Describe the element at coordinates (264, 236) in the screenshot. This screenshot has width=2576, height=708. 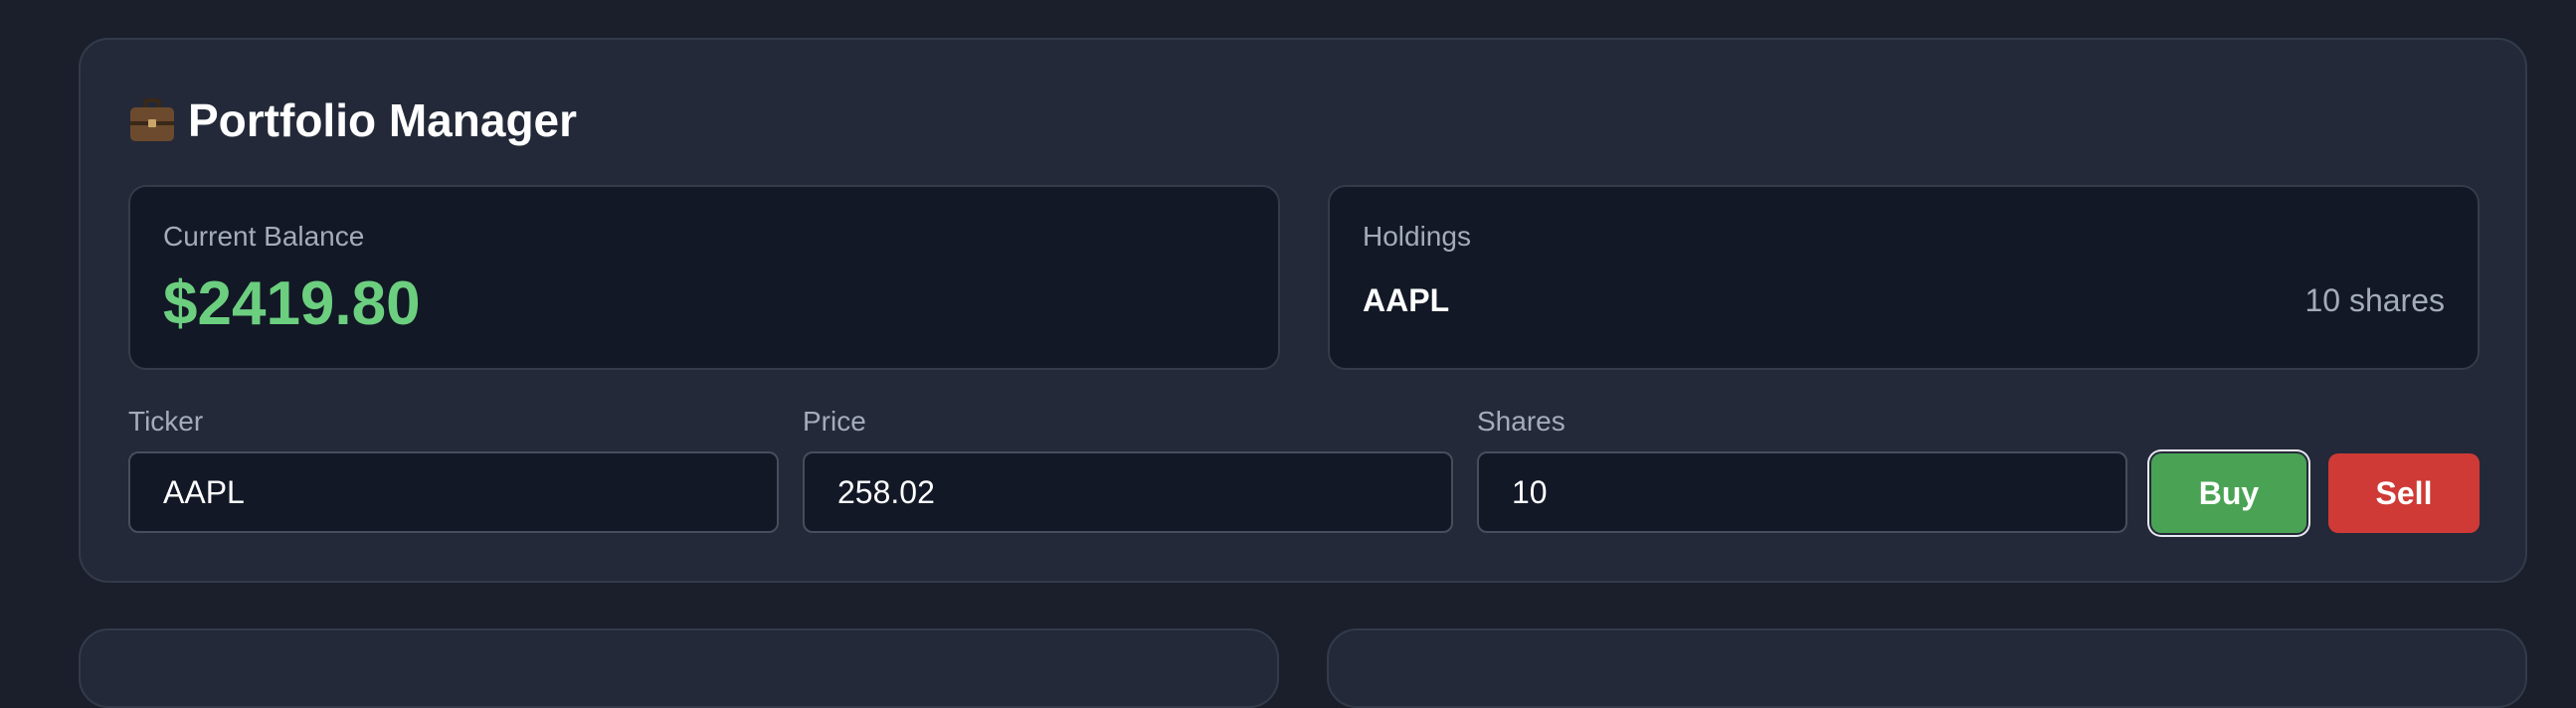
I see `balance-label: Current Balance` at that location.